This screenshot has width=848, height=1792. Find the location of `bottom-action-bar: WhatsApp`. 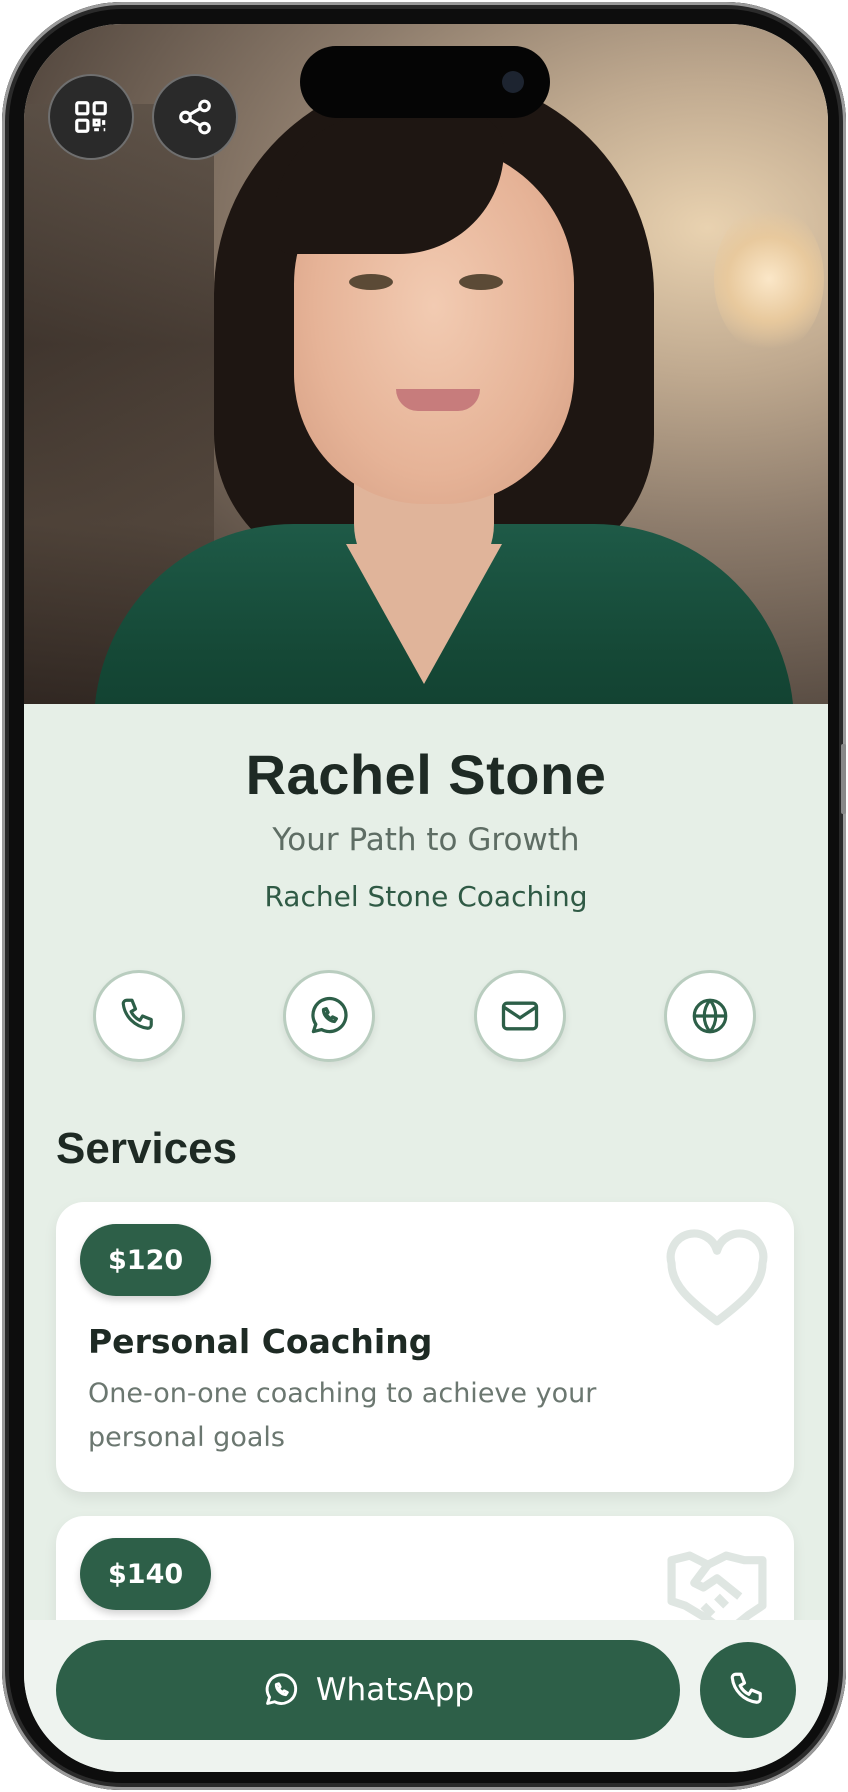

bottom-action-bar: WhatsApp is located at coordinates (426, 1696).